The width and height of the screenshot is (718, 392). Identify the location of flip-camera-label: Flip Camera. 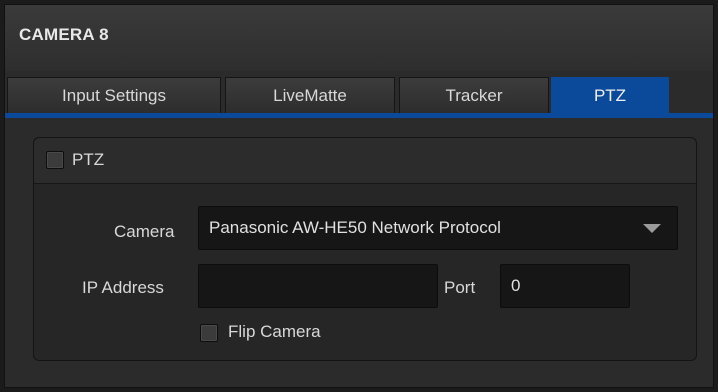
(274, 331).